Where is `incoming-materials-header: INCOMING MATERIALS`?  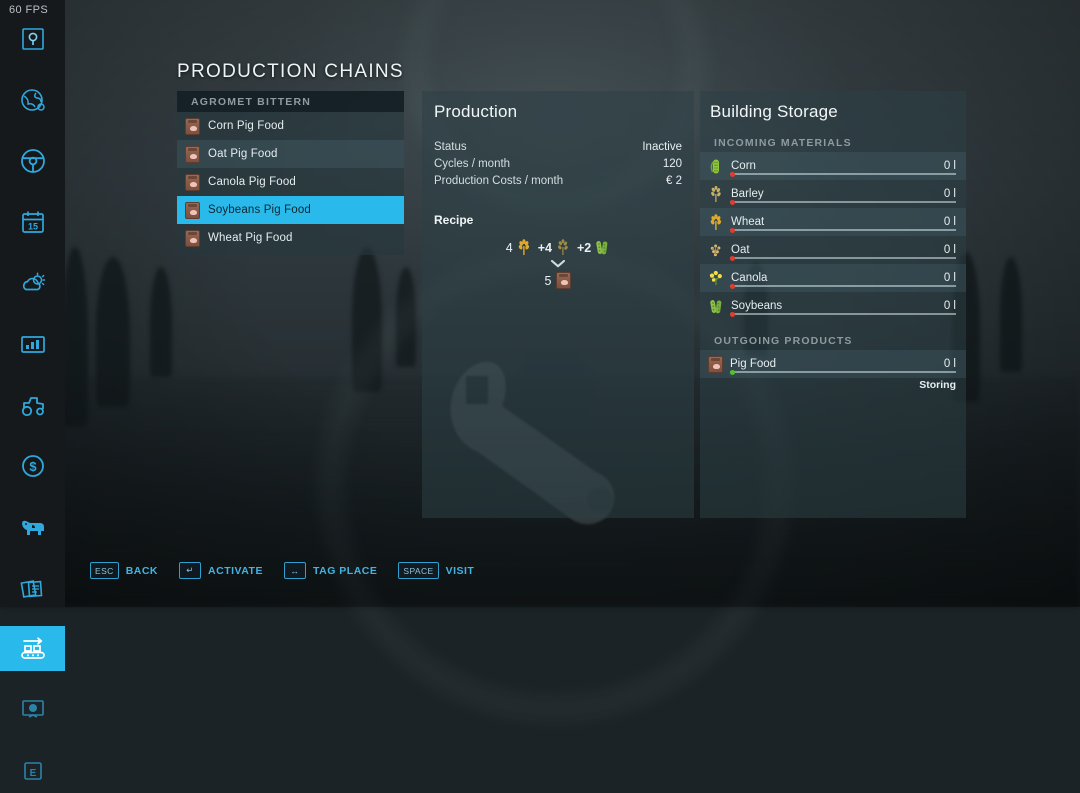
incoming-materials-header: INCOMING MATERIALS is located at coordinates (833, 142).